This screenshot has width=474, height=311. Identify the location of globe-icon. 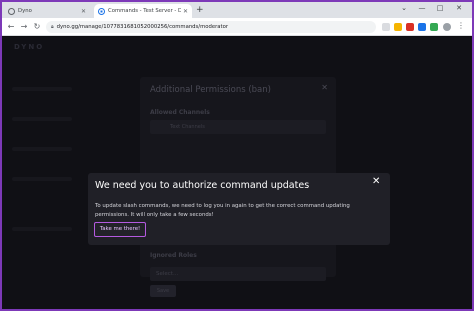
(11, 11).